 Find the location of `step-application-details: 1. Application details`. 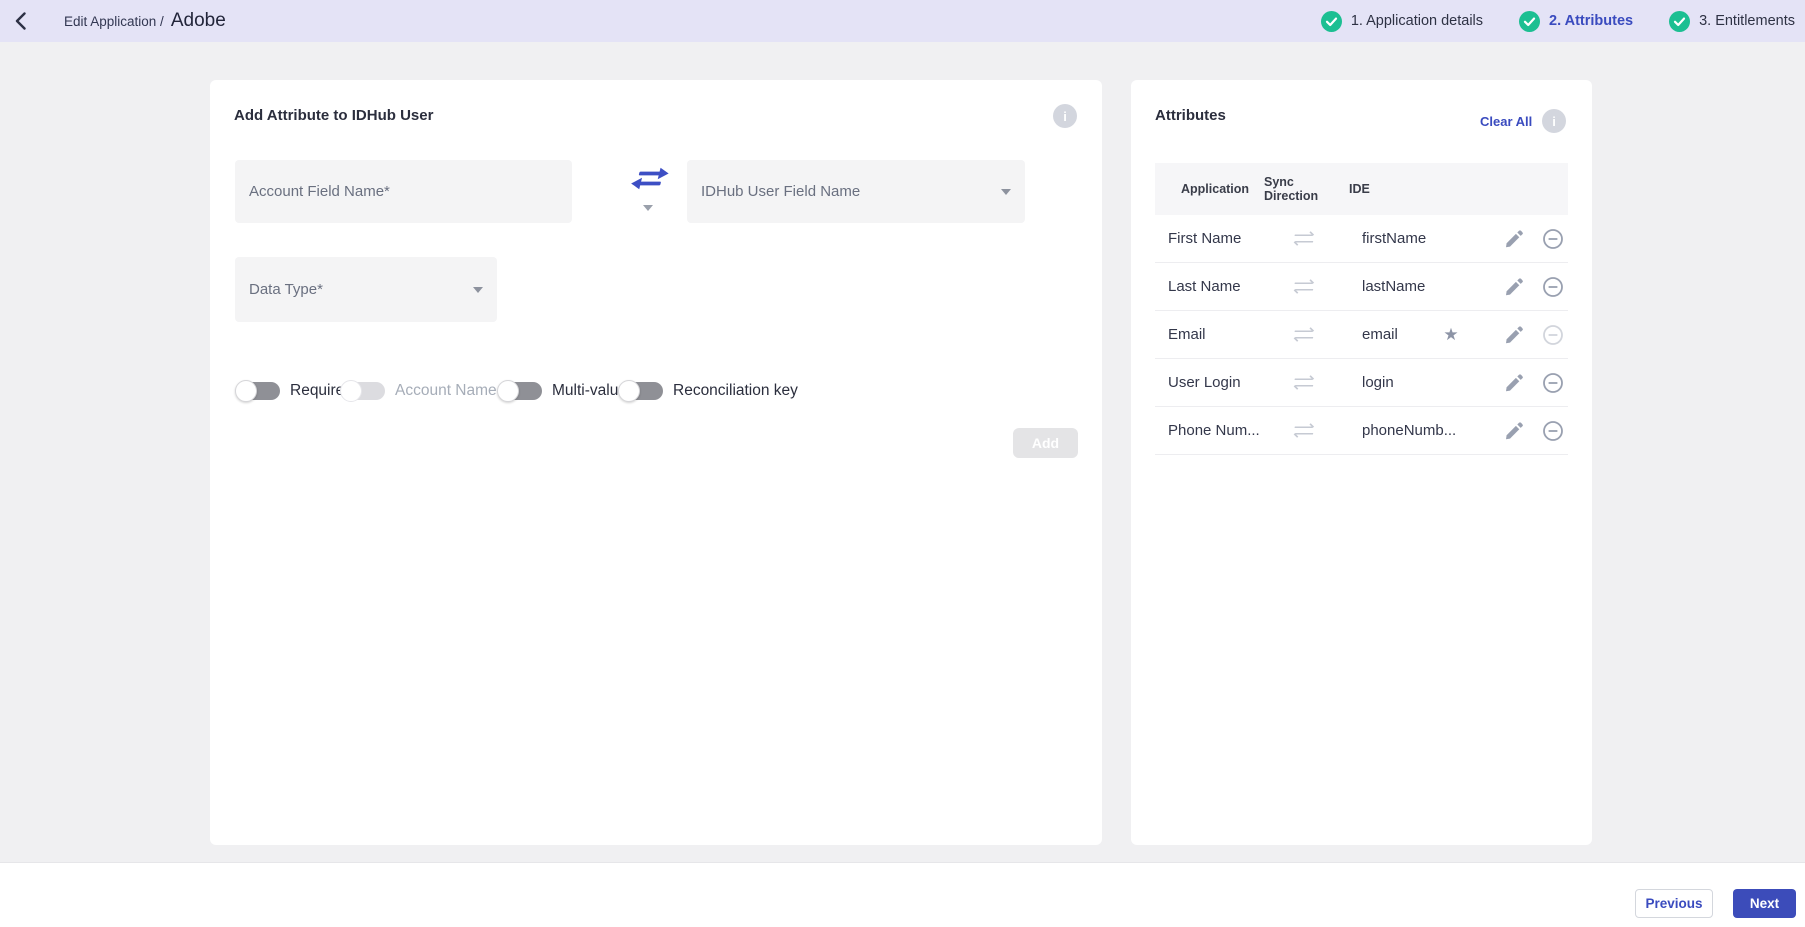

step-application-details: 1. Application details is located at coordinates (1402, 21).